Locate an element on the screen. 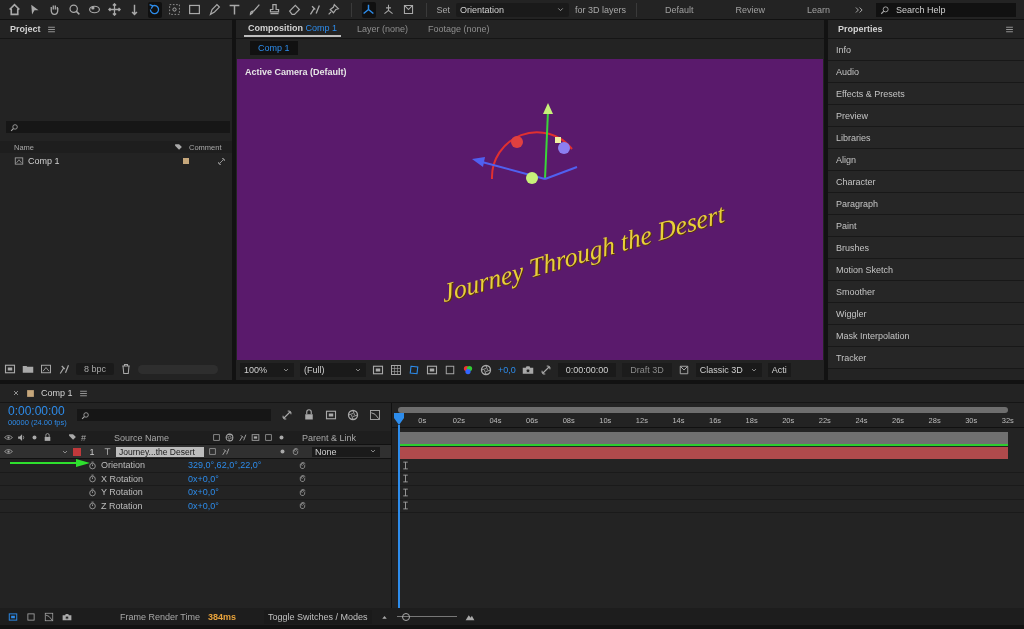  workspace-tab: Default is located at coordinates (679, 9).